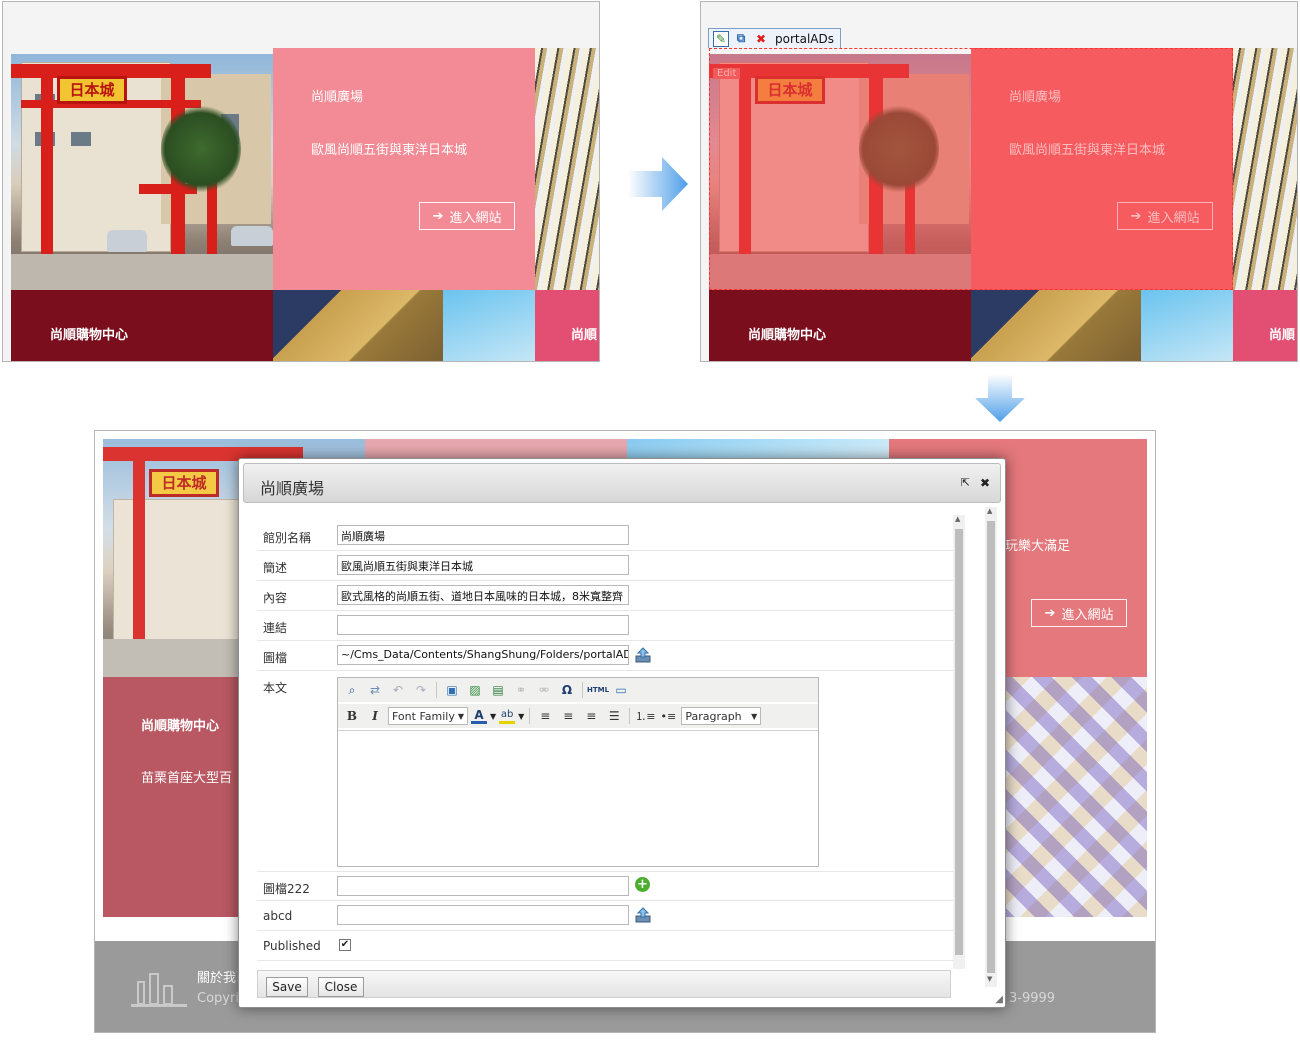 Image resolution: width=1300 pixels, height=1040 pixels. What do you see at coordinates (991, 747) in the screenshot?
I see `dialog-scrollbar: ▲ ▼` at bounding box center [991, 747].